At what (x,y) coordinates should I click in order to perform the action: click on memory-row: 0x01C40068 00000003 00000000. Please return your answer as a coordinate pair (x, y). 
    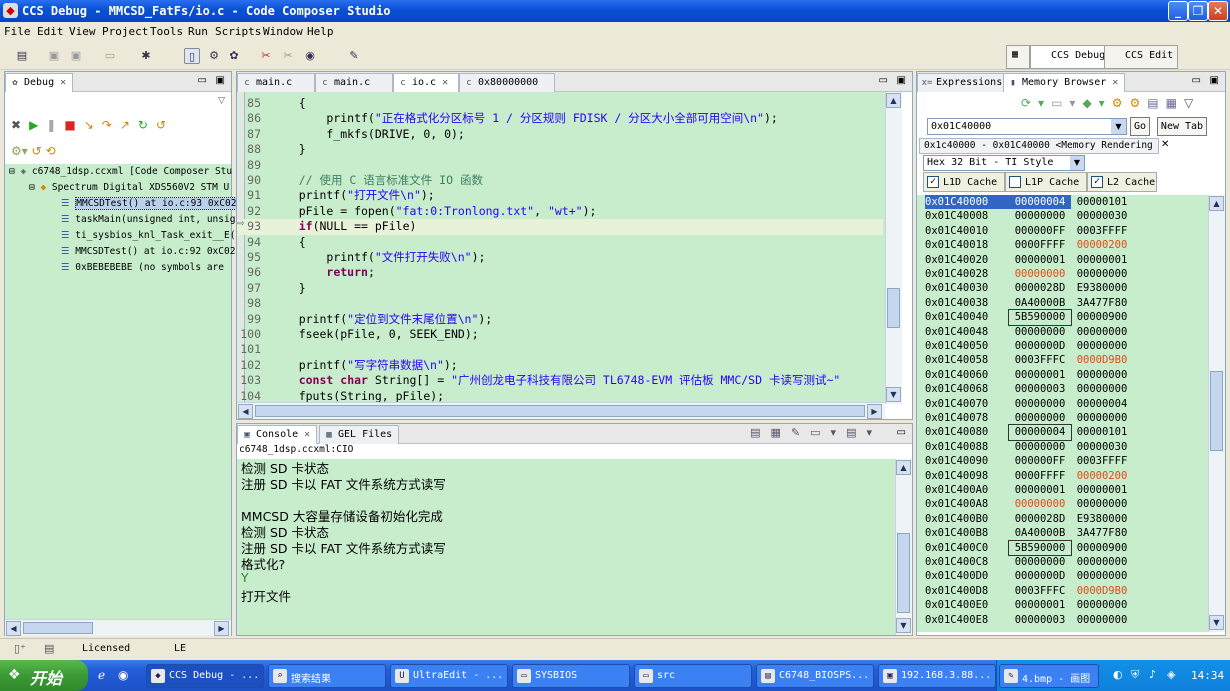
    Looking at the image, I should click on (1029, 389).